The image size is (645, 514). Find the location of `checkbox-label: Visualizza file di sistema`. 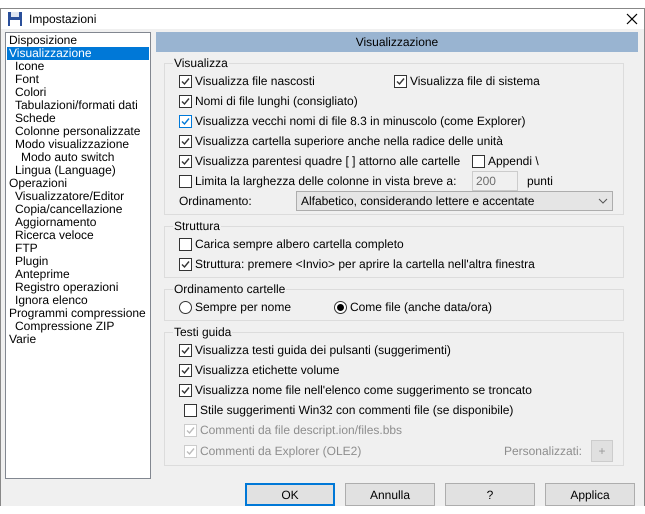

checkbox-label: Visualizza file di sistema is located at coordinates (475, 81).